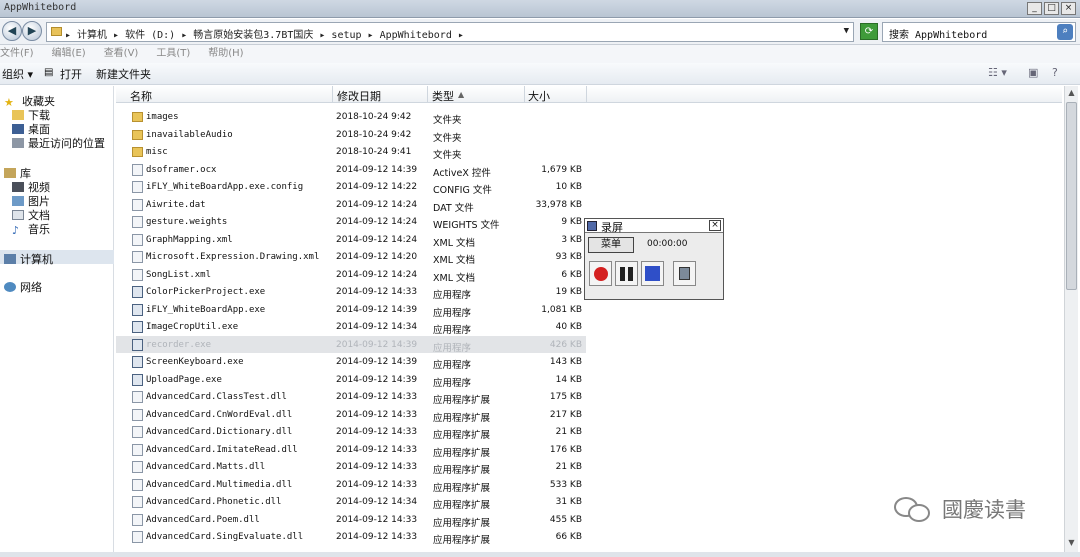 This screenshot has height=557, width=1080. What do you see at coordinates (351, 117) in the screenshot?
I see `file-row: images 2018-10-24 9:42 文件夹` at bounding box center [351, 117].